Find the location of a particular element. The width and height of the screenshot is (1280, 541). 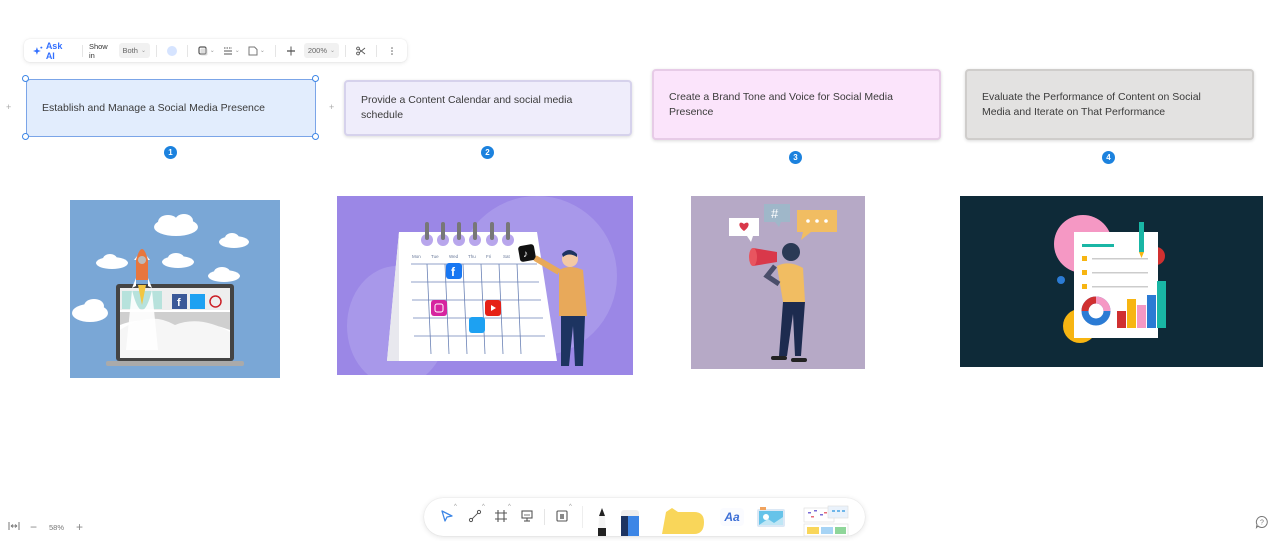

weekday-label: Wed is located at coordinates (454, 256).